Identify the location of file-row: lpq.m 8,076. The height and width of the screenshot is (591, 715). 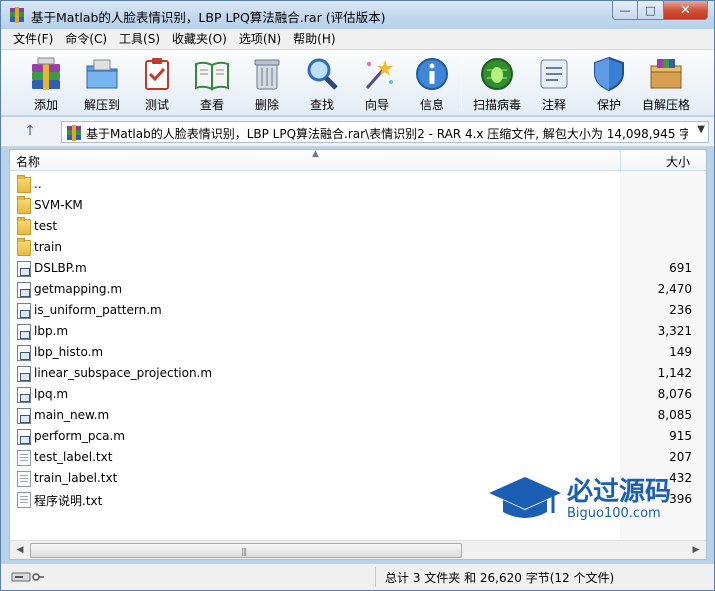
(358, 394).